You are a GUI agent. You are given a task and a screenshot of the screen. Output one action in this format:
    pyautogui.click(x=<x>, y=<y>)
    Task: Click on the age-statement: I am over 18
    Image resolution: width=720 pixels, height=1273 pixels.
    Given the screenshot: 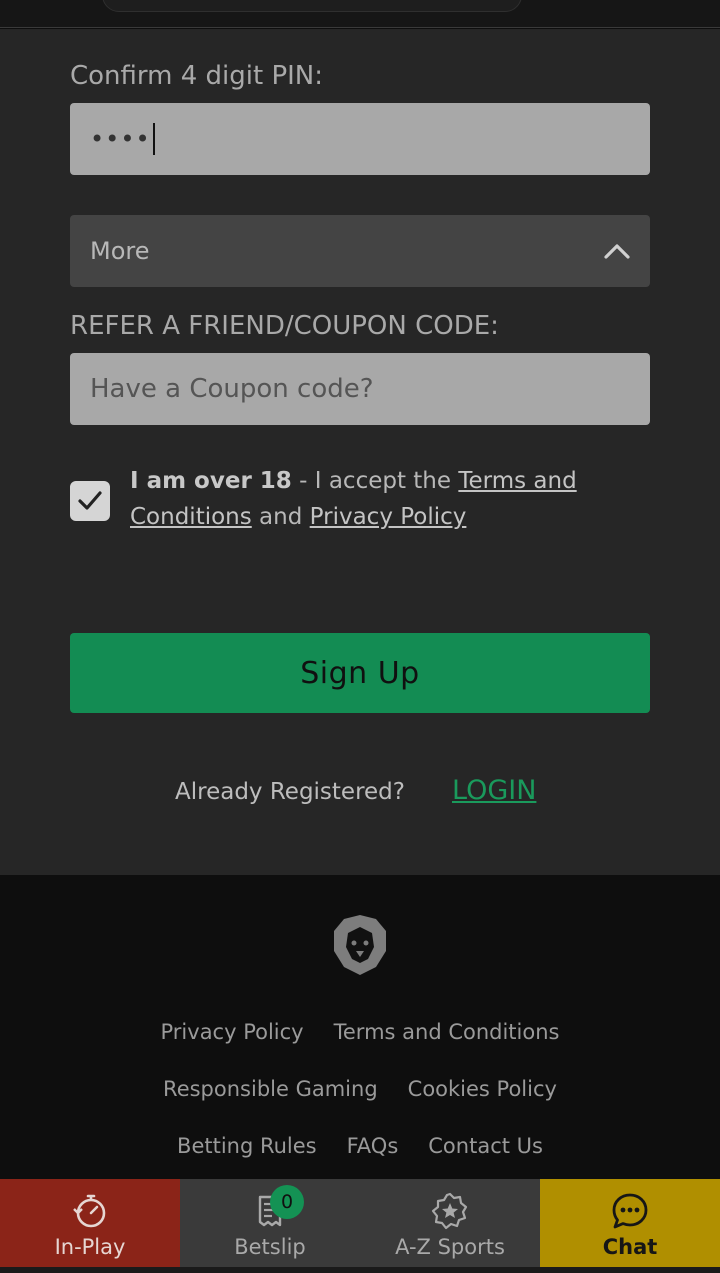 What is the action you would take?
    pyautogui.click(x=211, y=481)
    